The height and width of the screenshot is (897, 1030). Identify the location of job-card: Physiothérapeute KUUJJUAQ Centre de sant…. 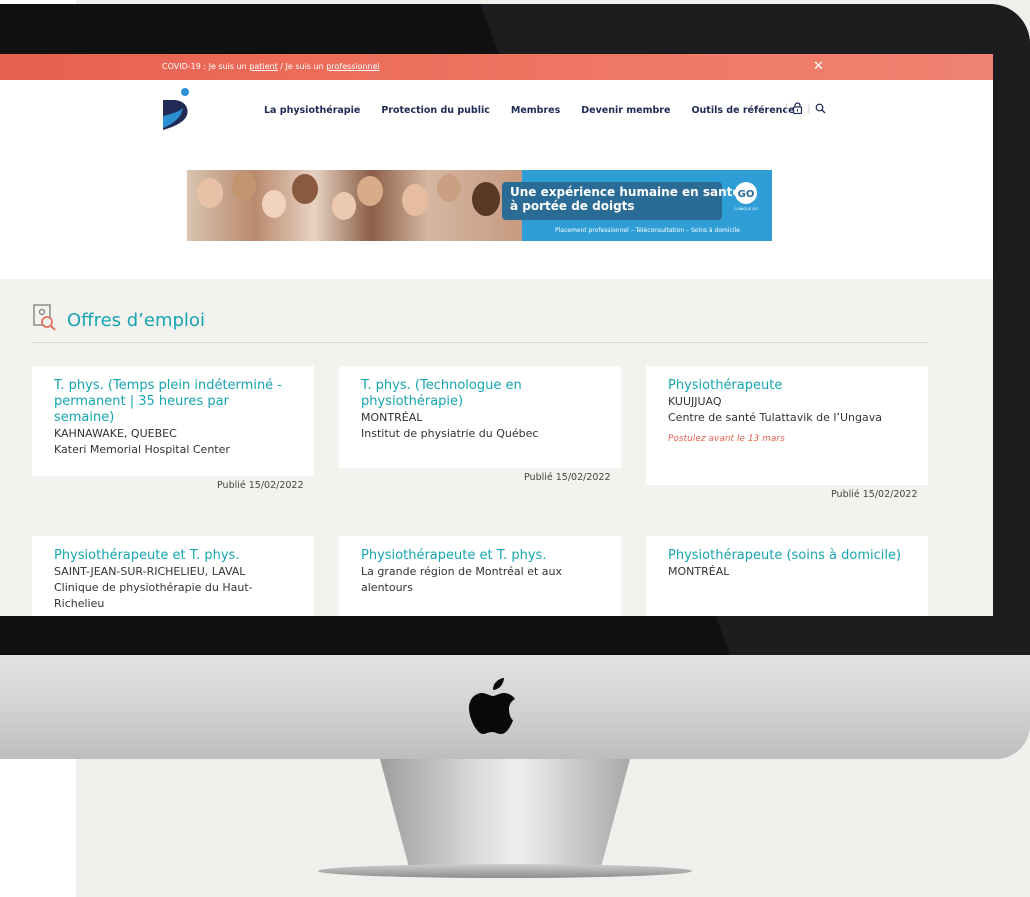
(787, 425).